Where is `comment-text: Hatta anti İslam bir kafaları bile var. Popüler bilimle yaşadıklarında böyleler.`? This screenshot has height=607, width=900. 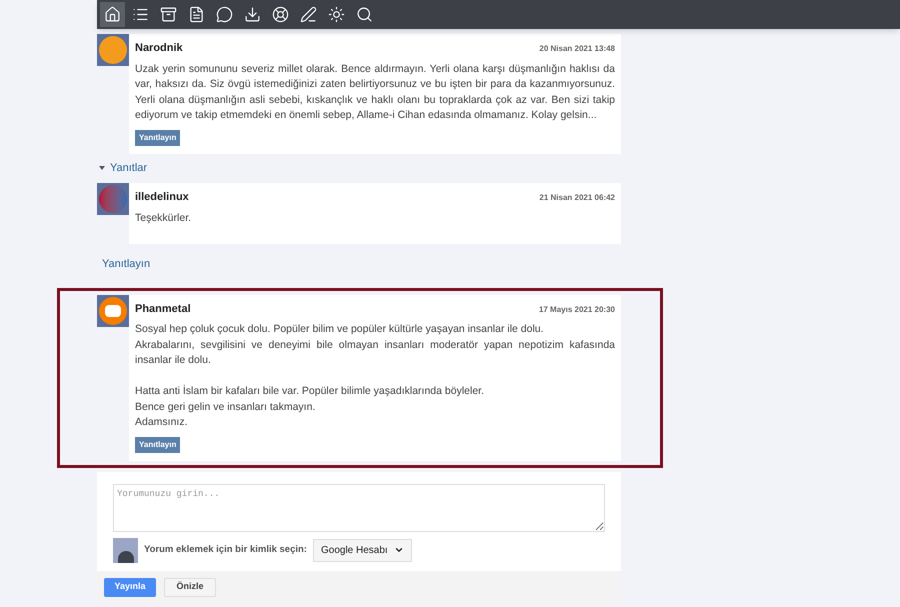
comment-text: Hatta anti İslam bir kafaları bile var. Popüler bilimle yaşadıklarında böyleler. is located at coordinates (310, 391).